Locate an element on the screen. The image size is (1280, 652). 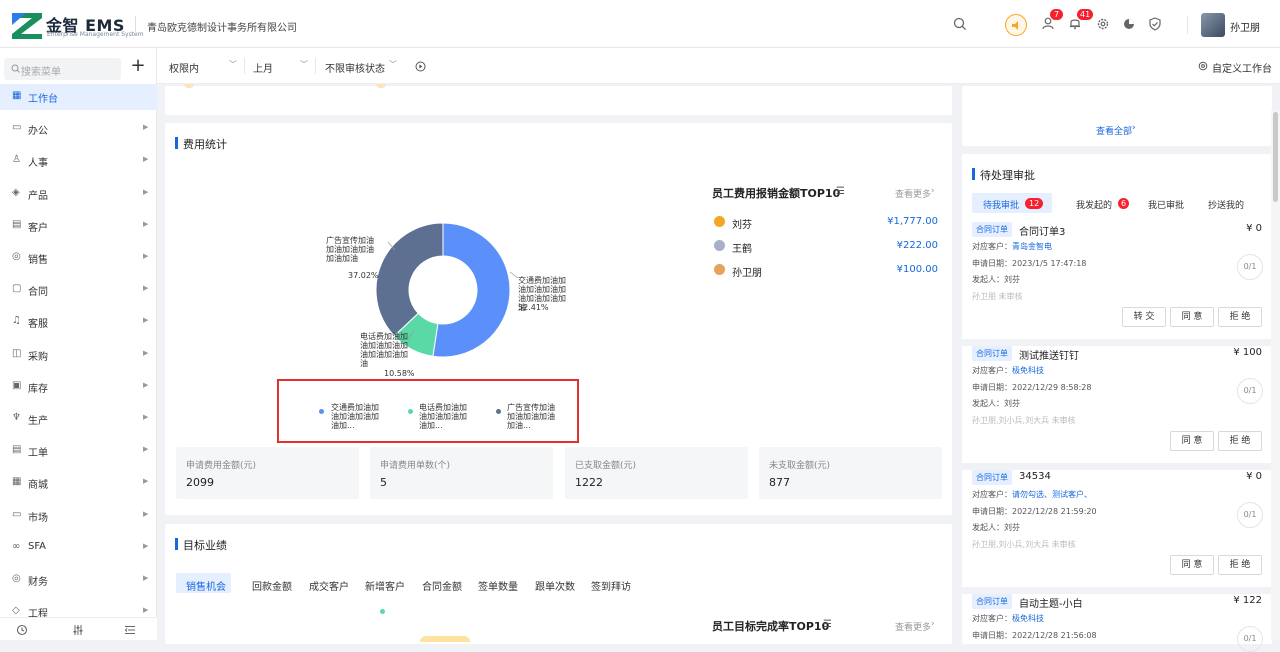
rank-value: ¥222.00 is located at coordinates (917, 245).